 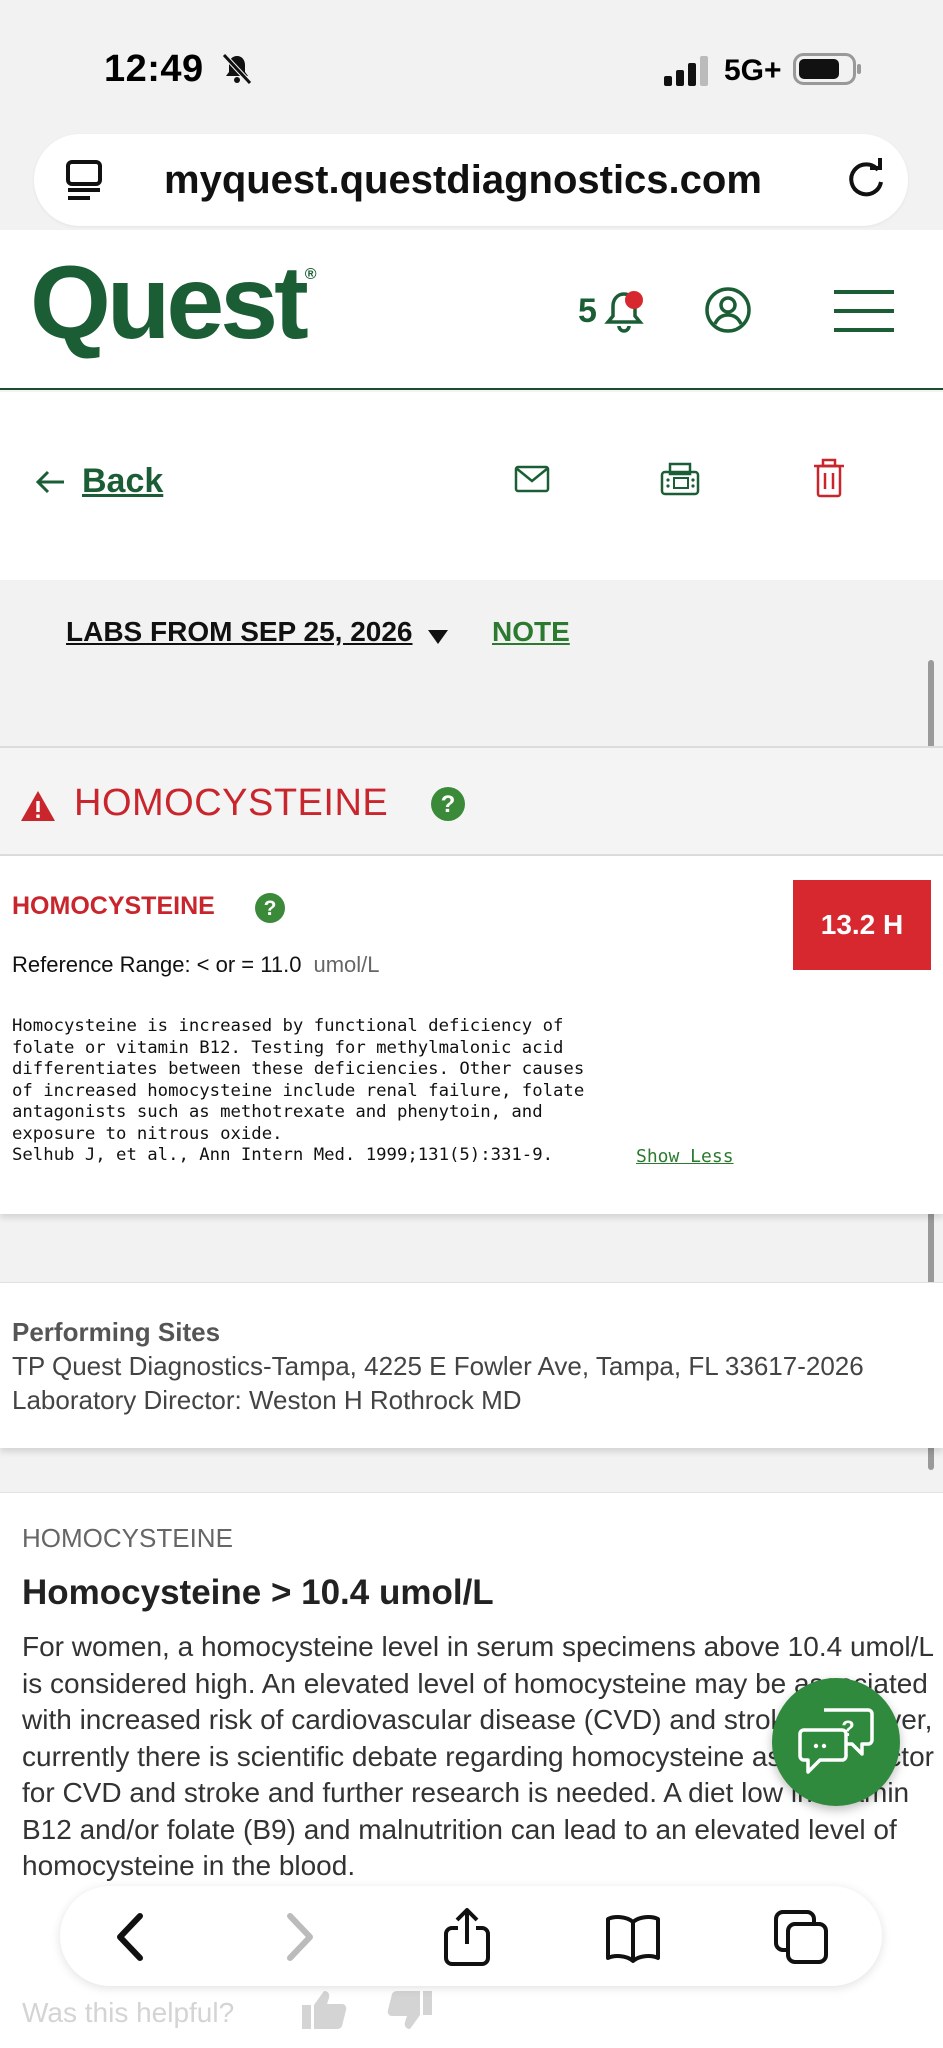 What do you see at coordinates (471, 486) in the screenshot?
I see `actions-row: Back` at bounding box center [471, 486].